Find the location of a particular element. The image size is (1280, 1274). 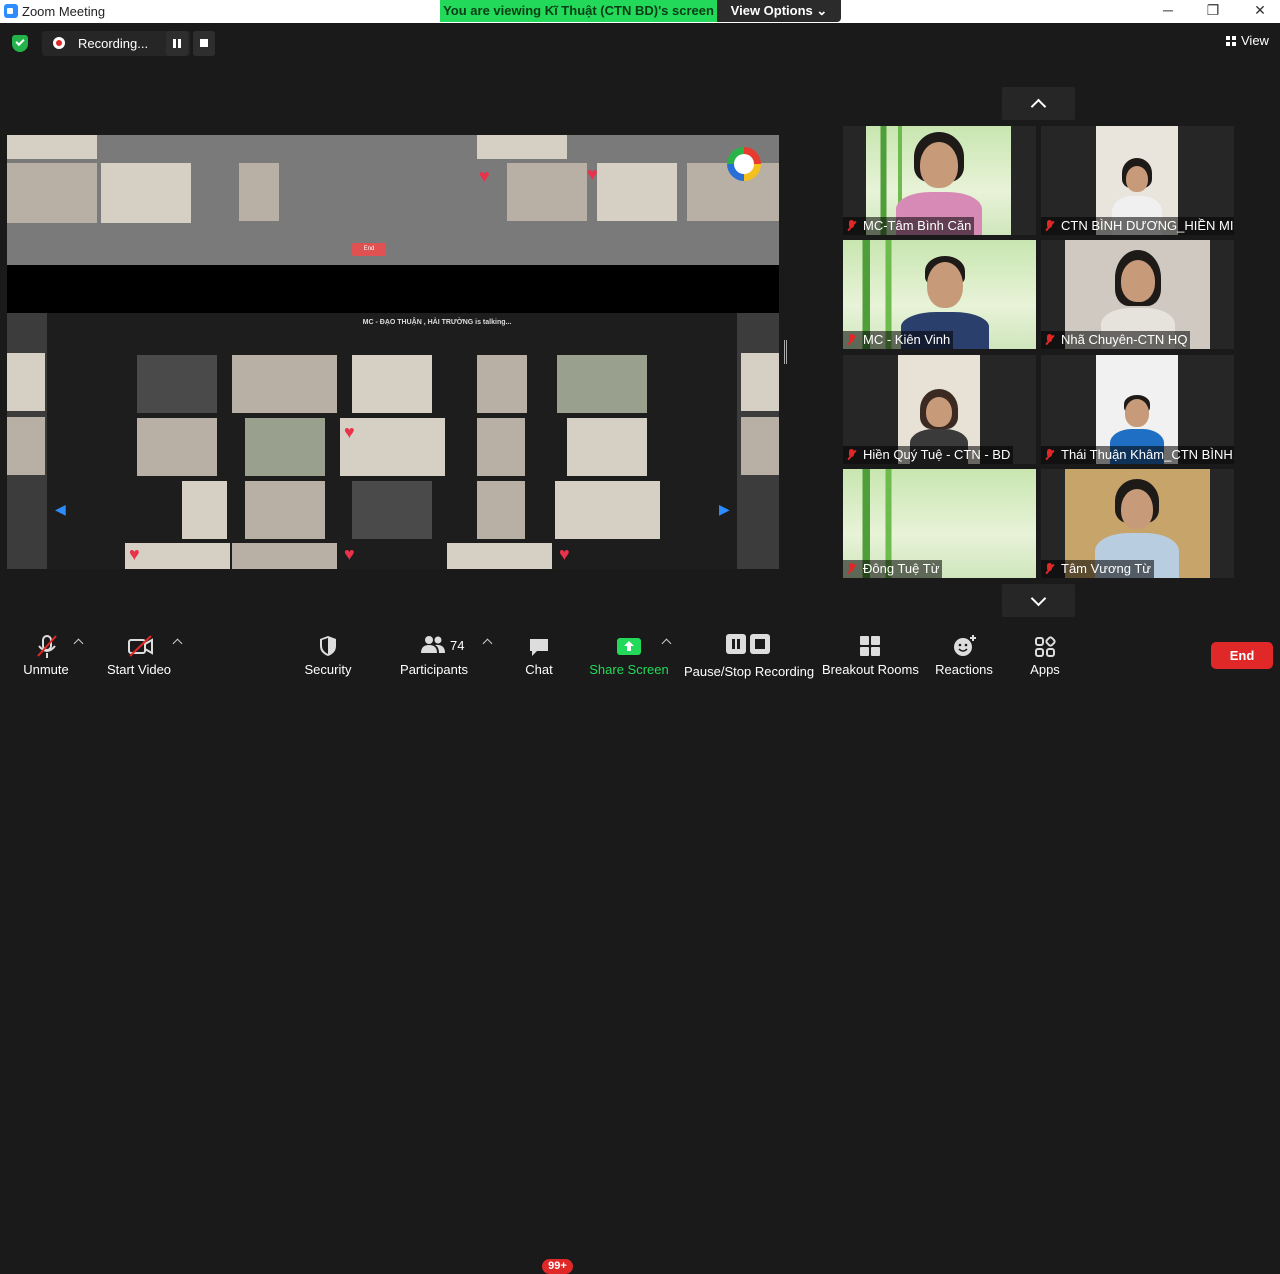

participant-name-text: Tâm Vương Từ is located at coordinates (1106, 568).